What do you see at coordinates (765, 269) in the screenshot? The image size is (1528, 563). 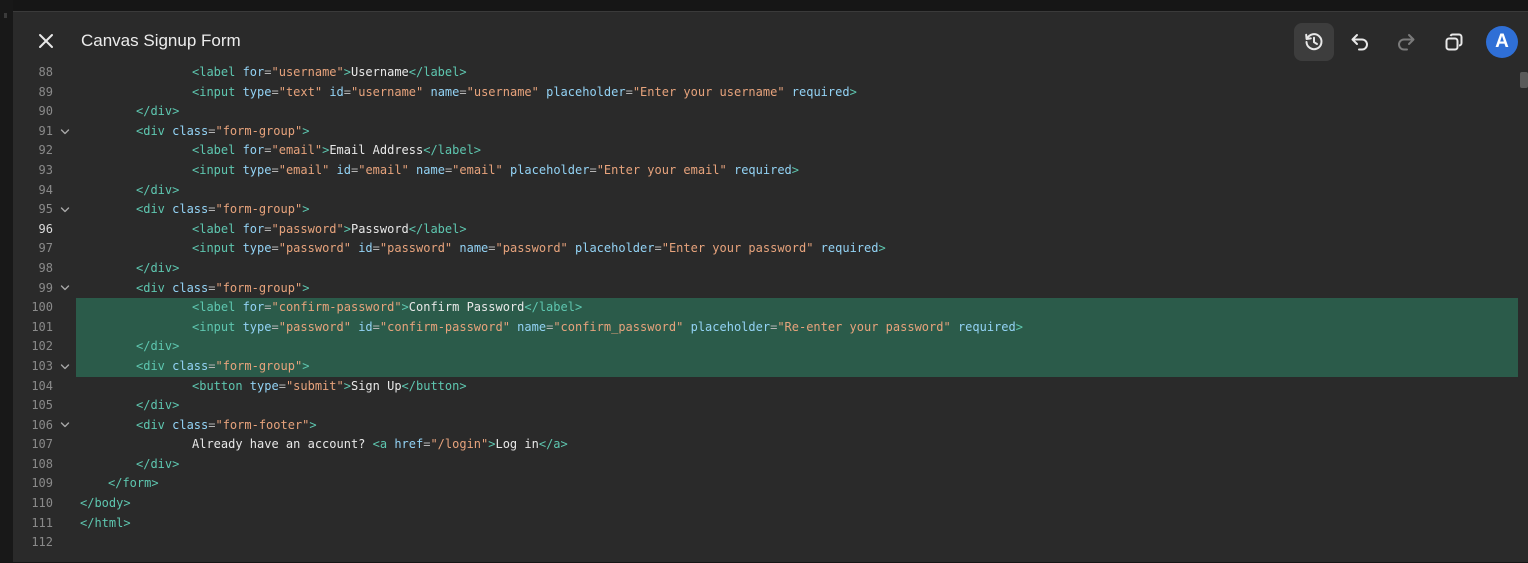 I see `code-line: 98 </div>` at bounding box center [765, 269].